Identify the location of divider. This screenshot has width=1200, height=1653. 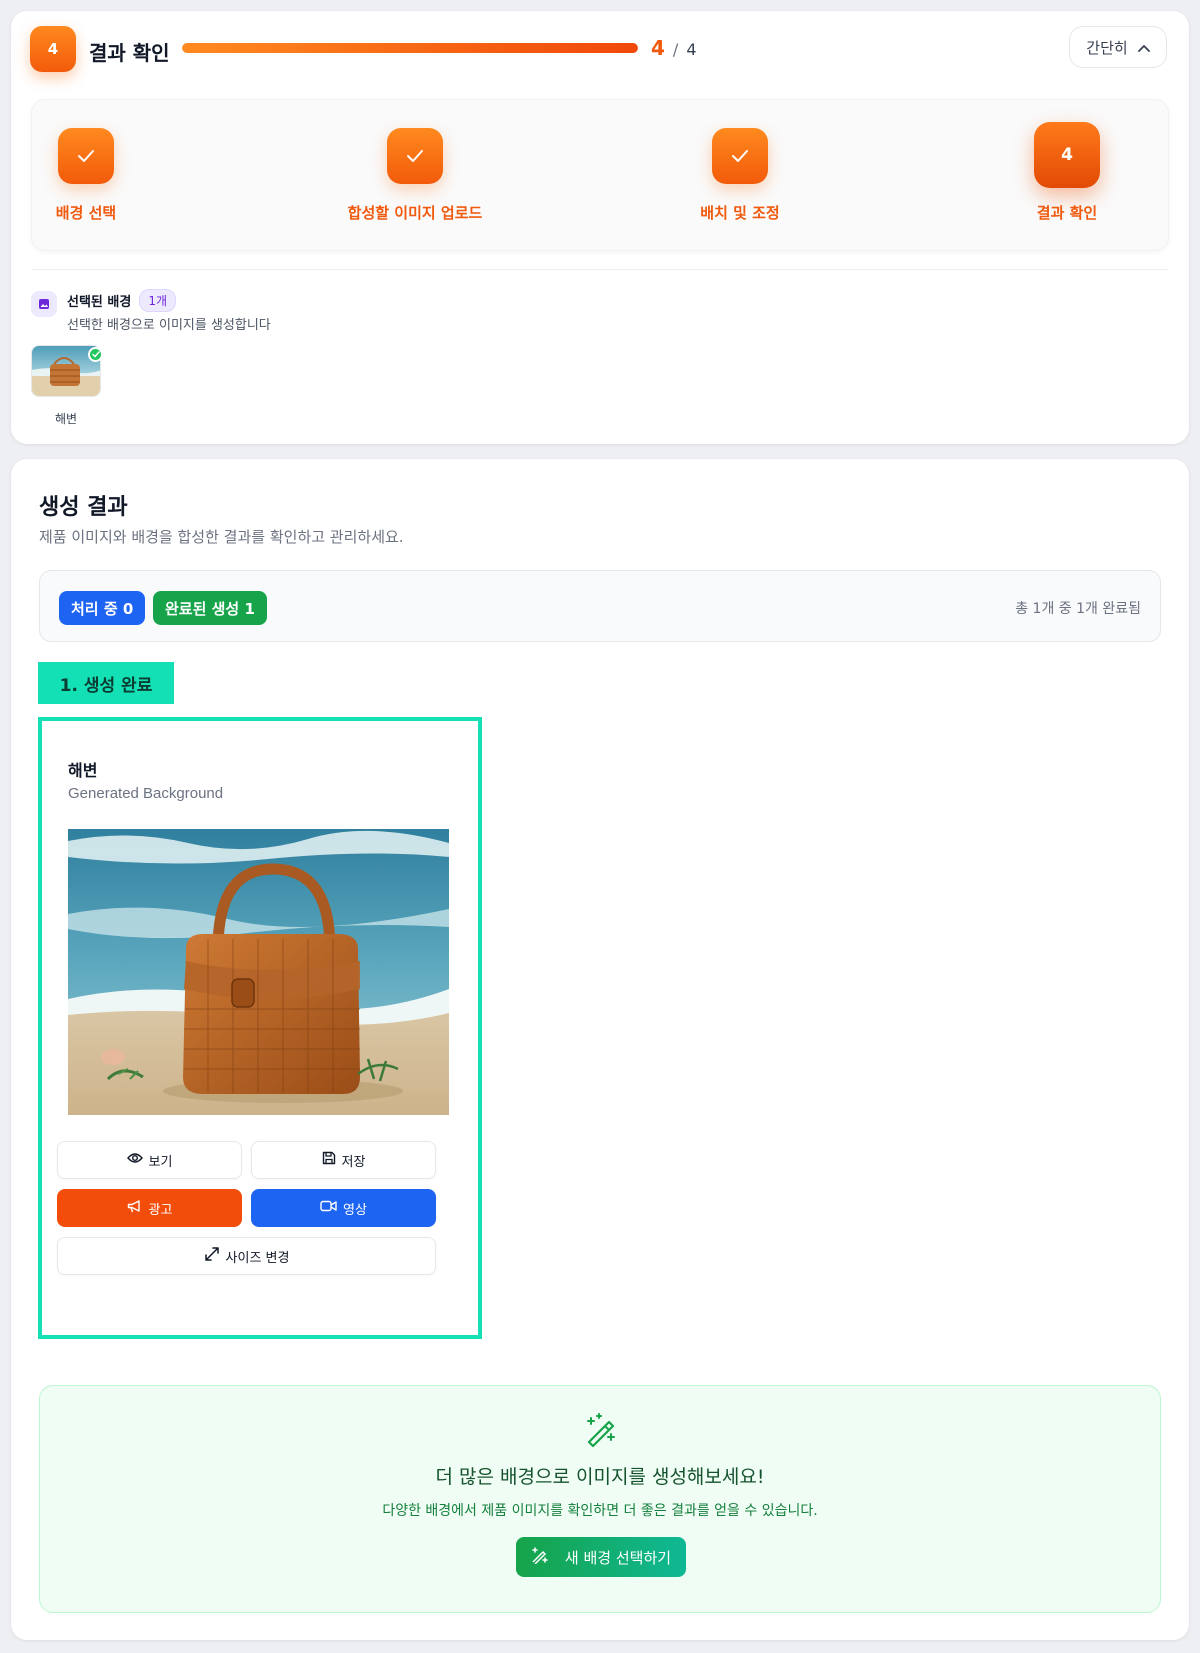
(600, 269).